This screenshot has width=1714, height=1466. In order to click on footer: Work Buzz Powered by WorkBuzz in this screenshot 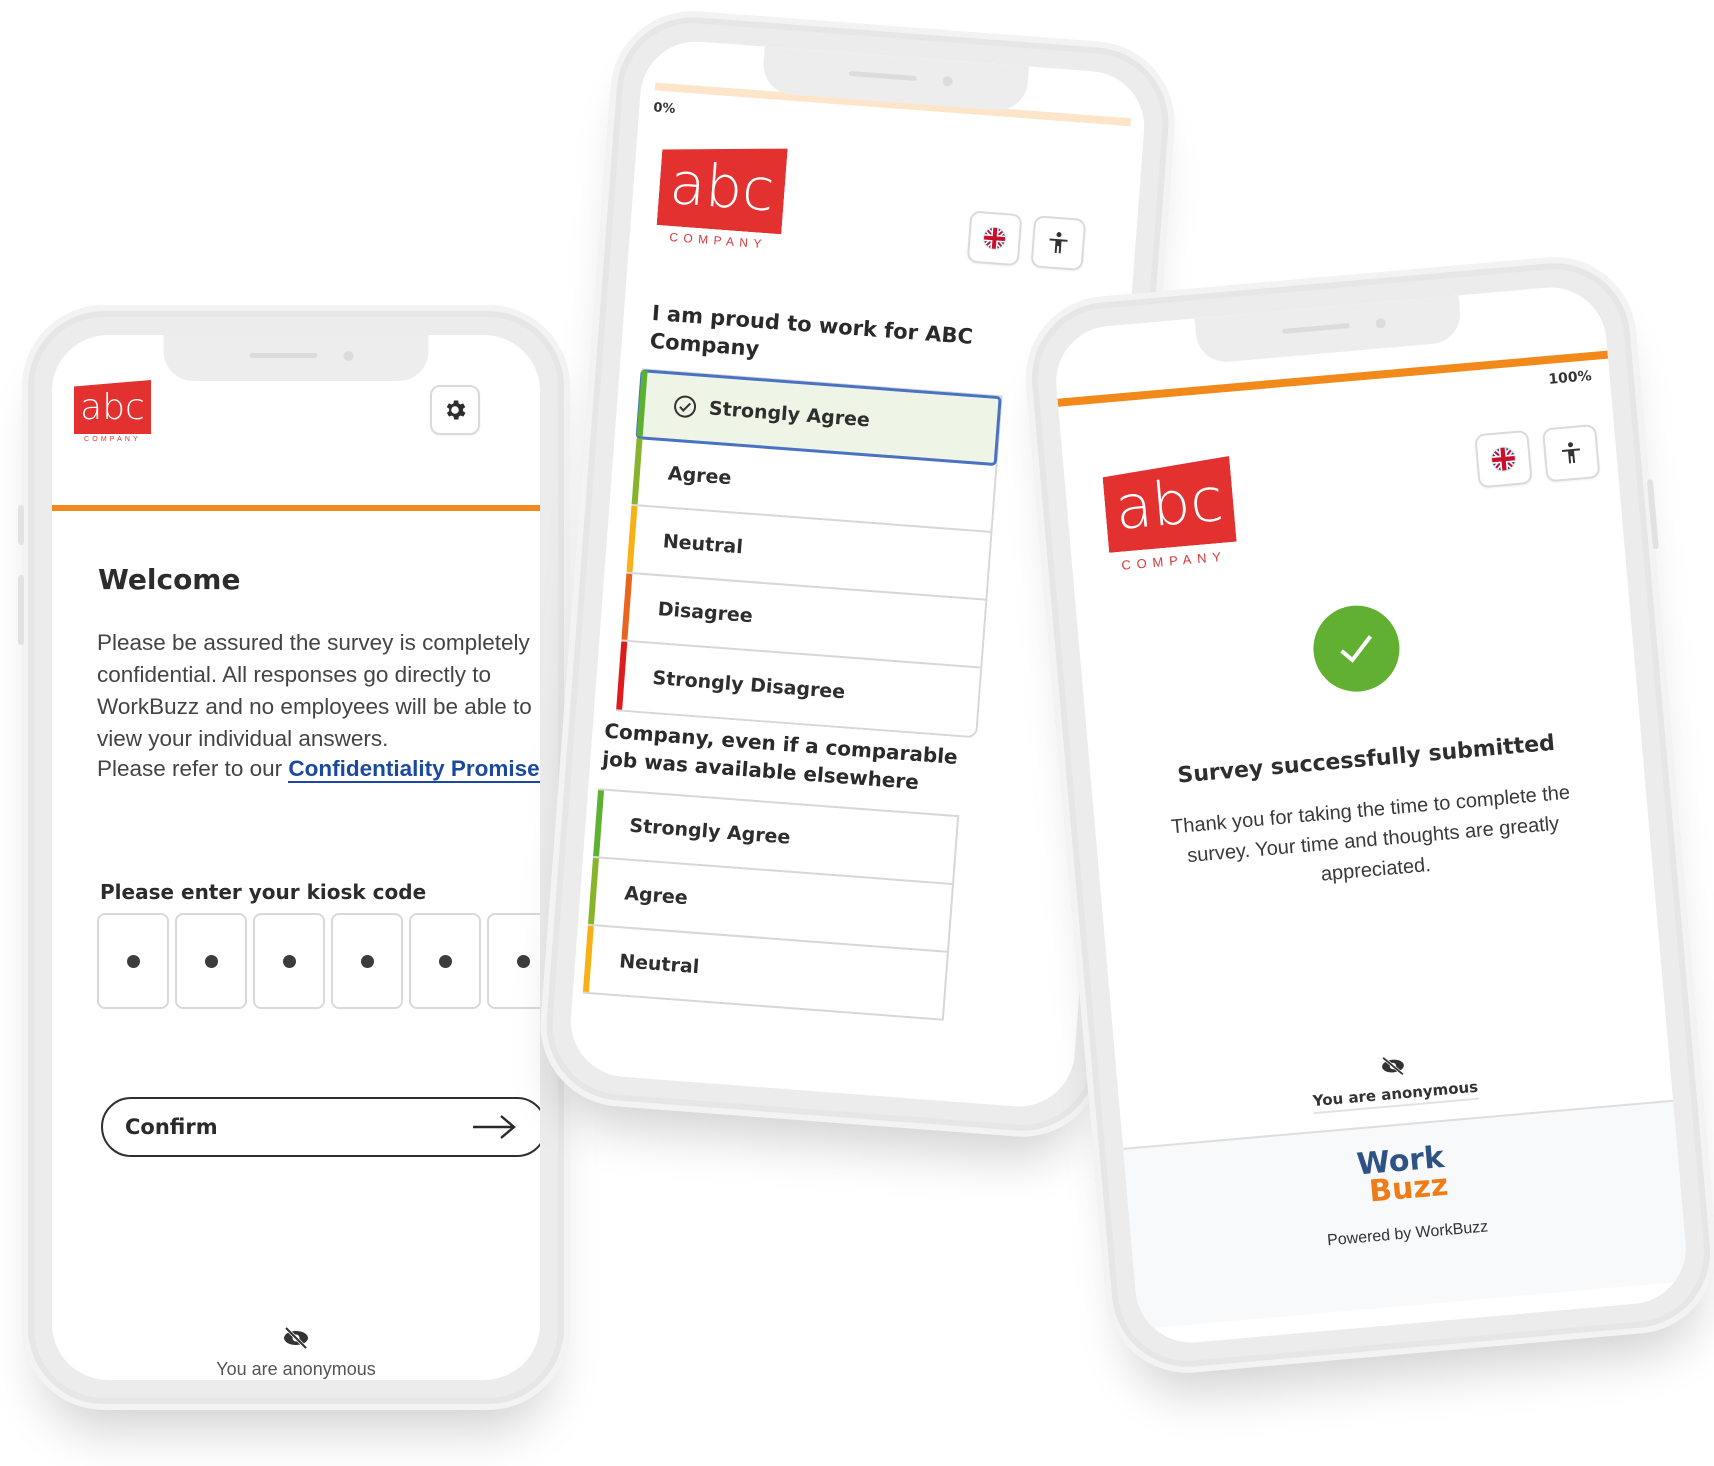, I will do `click(1406, 1214)`.